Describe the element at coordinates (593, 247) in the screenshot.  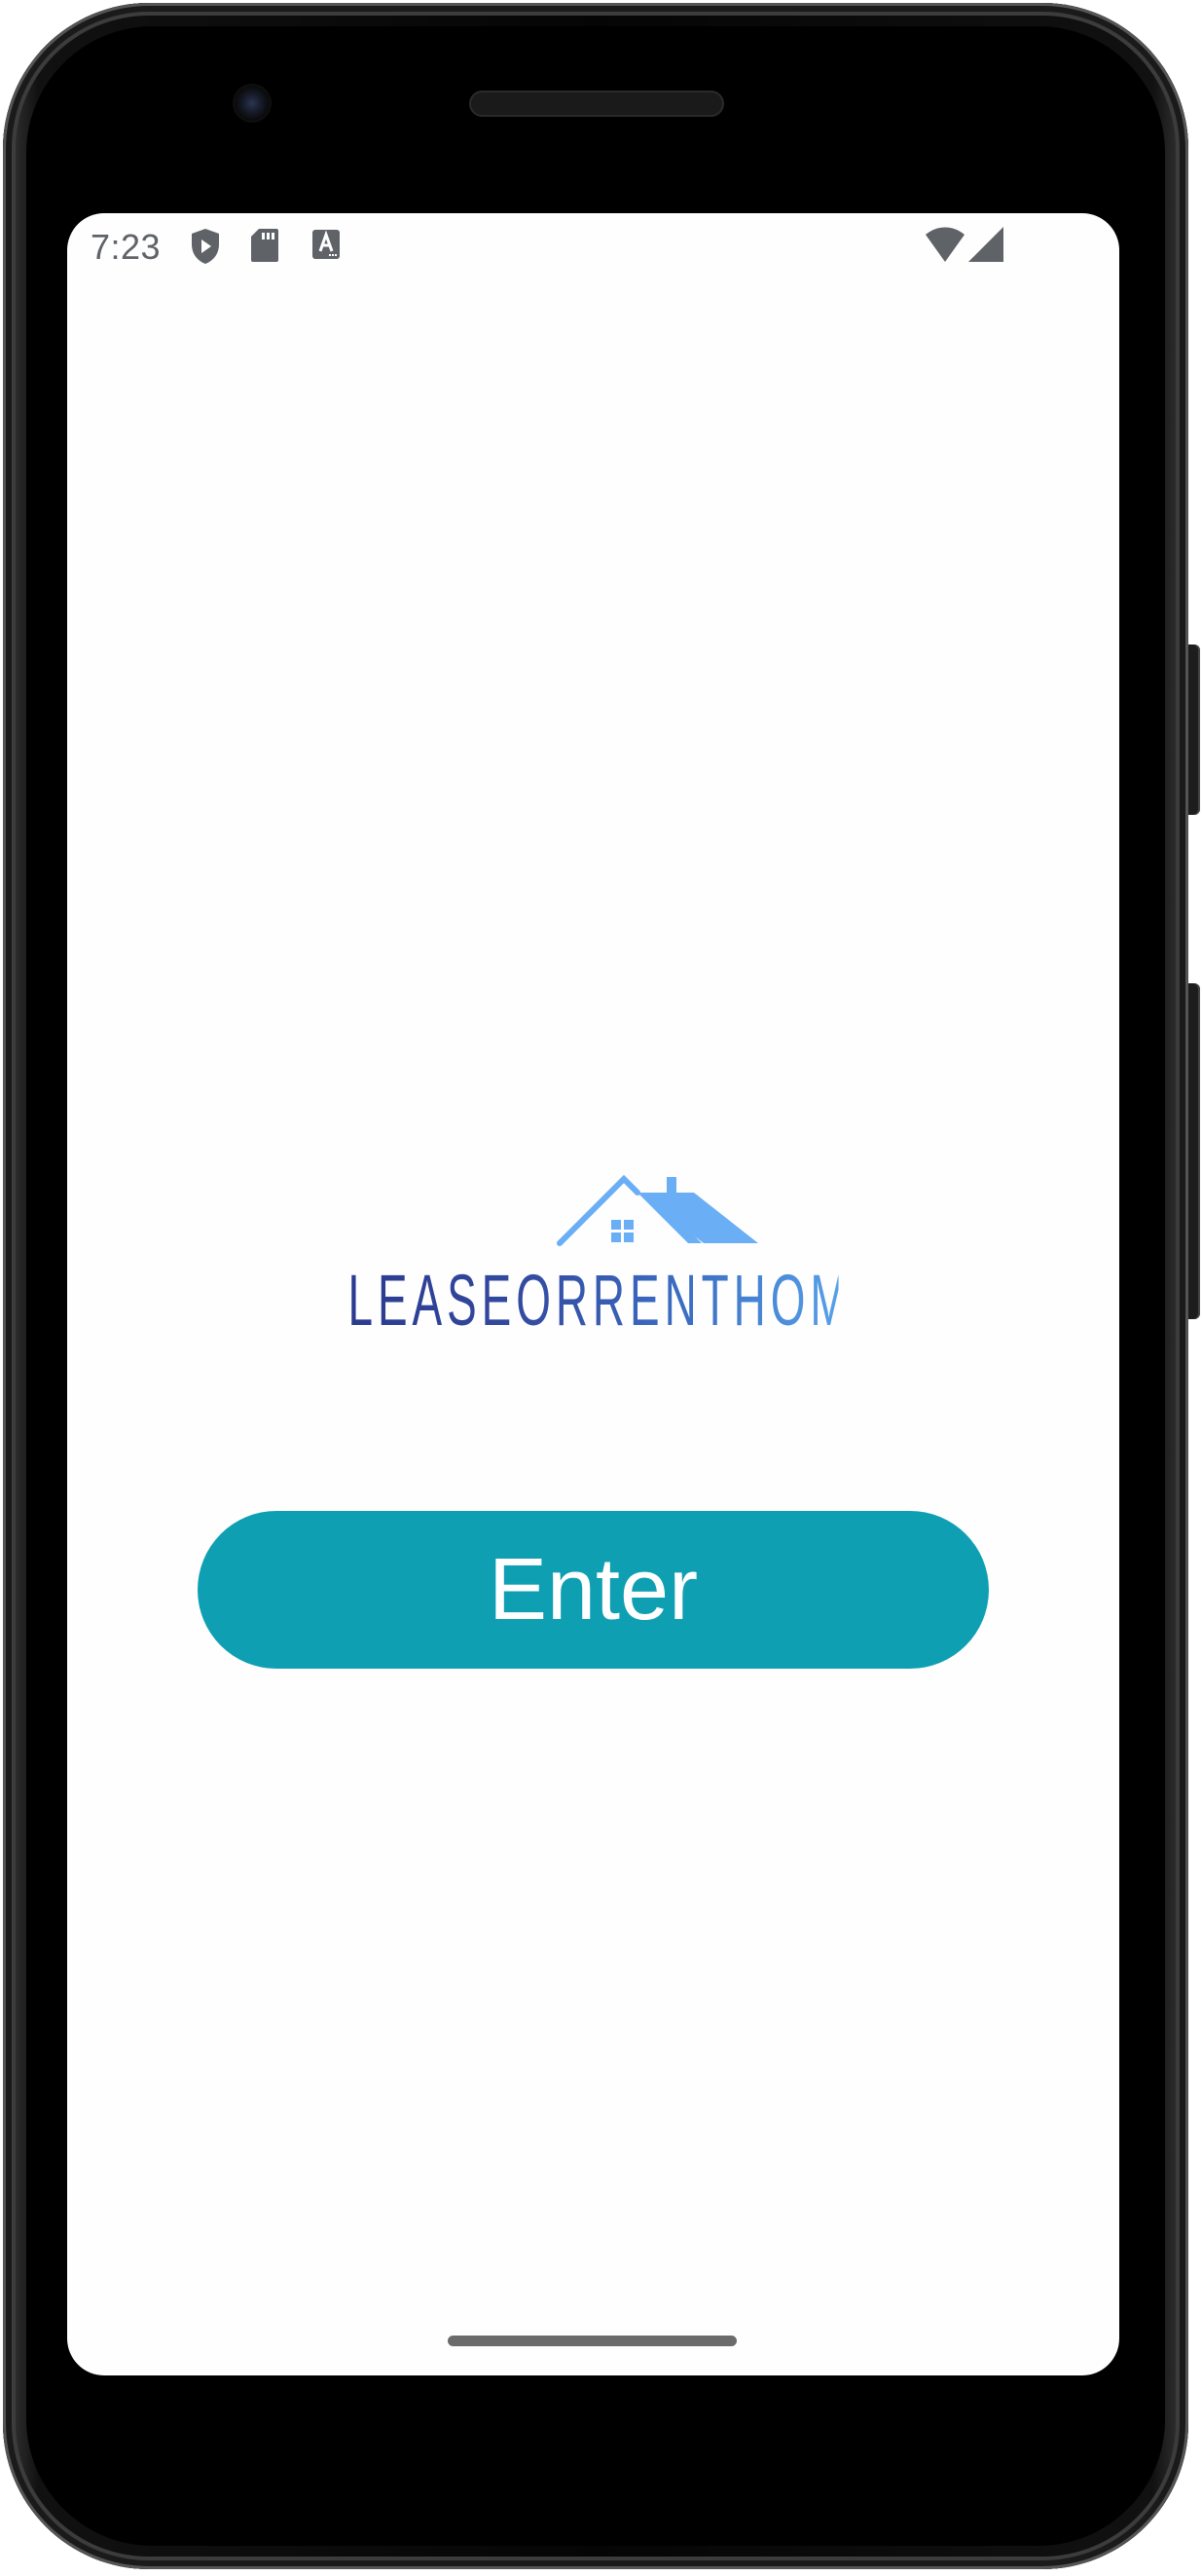
I see `status-bar: 7:23` at that location.